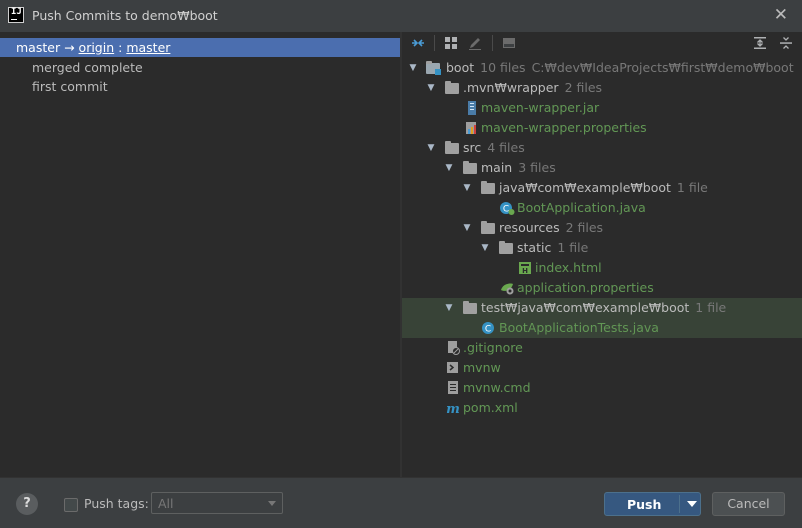 The width and height of the screenshot is (802, 528). Describe the element at coordinates (217, 503) in the screenshot. I see `push-tags-select: All` at that location.